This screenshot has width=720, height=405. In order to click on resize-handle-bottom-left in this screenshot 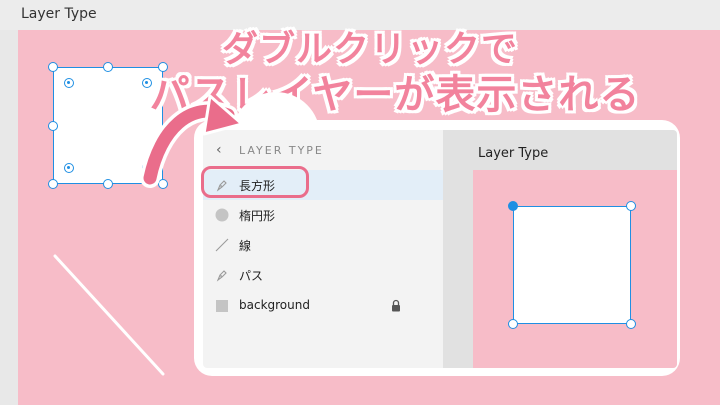, I will do `click(53, 184)`.